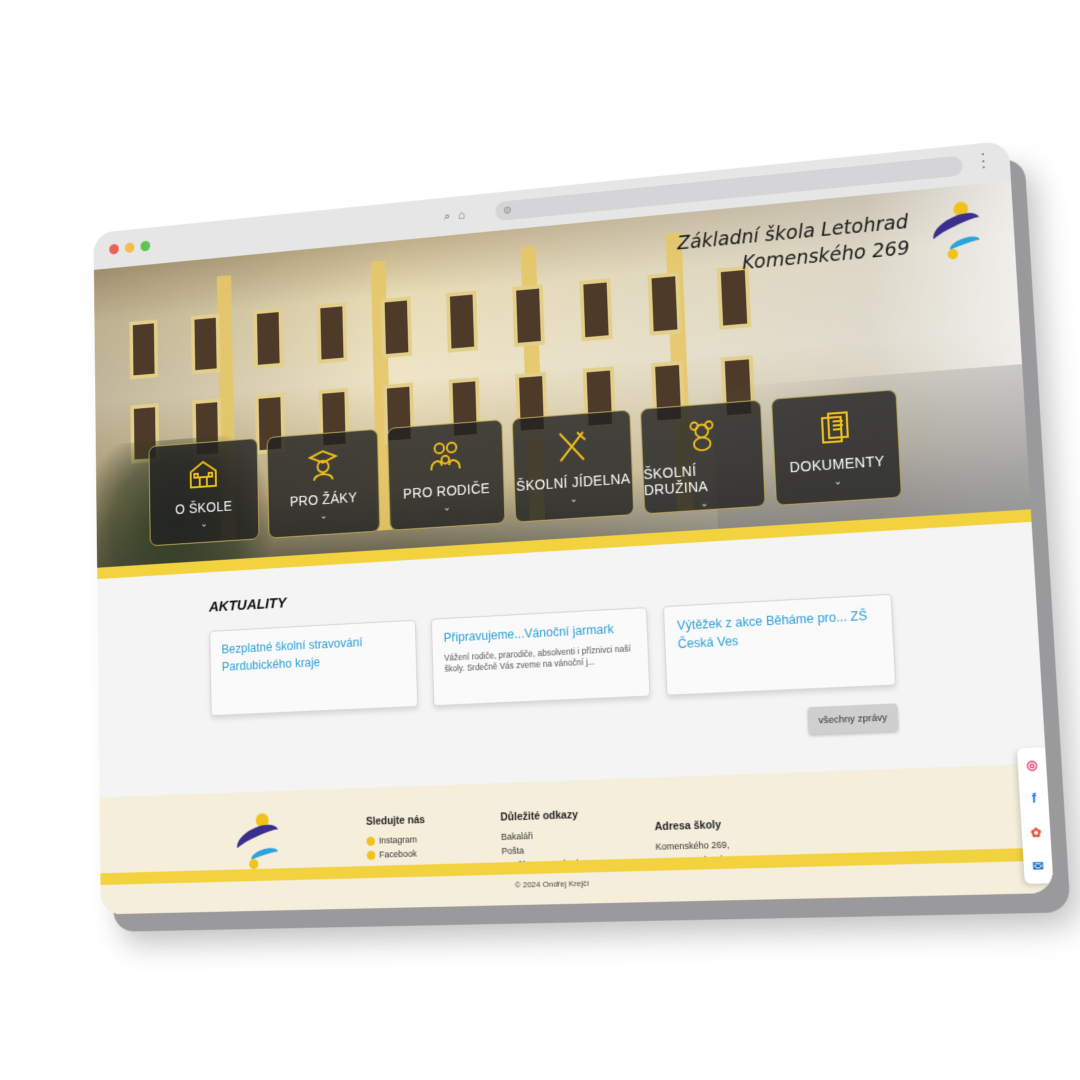 The height and width of the screenshot is (1080, 1080). Describe the element at coordinates (371, 841) in the screenshot. I see `instagram-icon` at that location.